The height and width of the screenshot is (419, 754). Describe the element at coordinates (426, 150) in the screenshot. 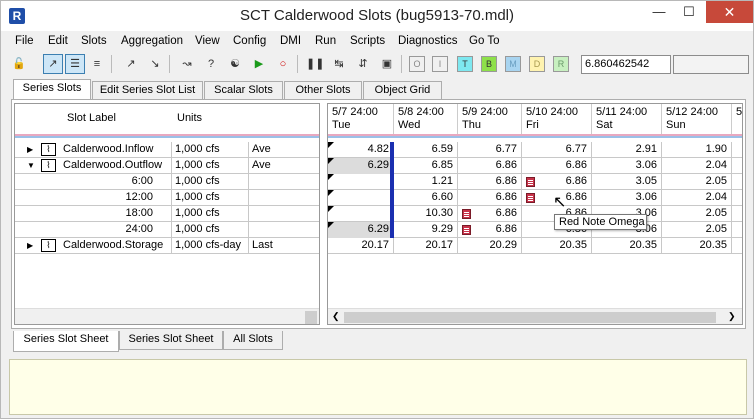

I see `grid-cell: 6.59` at that location.